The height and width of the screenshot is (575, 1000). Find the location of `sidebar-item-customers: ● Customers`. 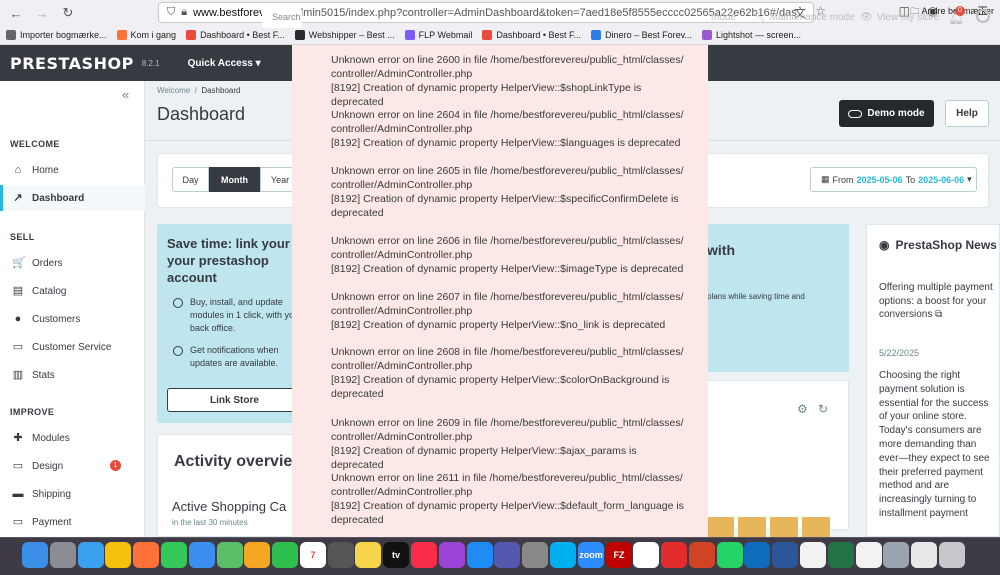

sidebar-item-customers: ● Customers is located at coordinates (72, 319).